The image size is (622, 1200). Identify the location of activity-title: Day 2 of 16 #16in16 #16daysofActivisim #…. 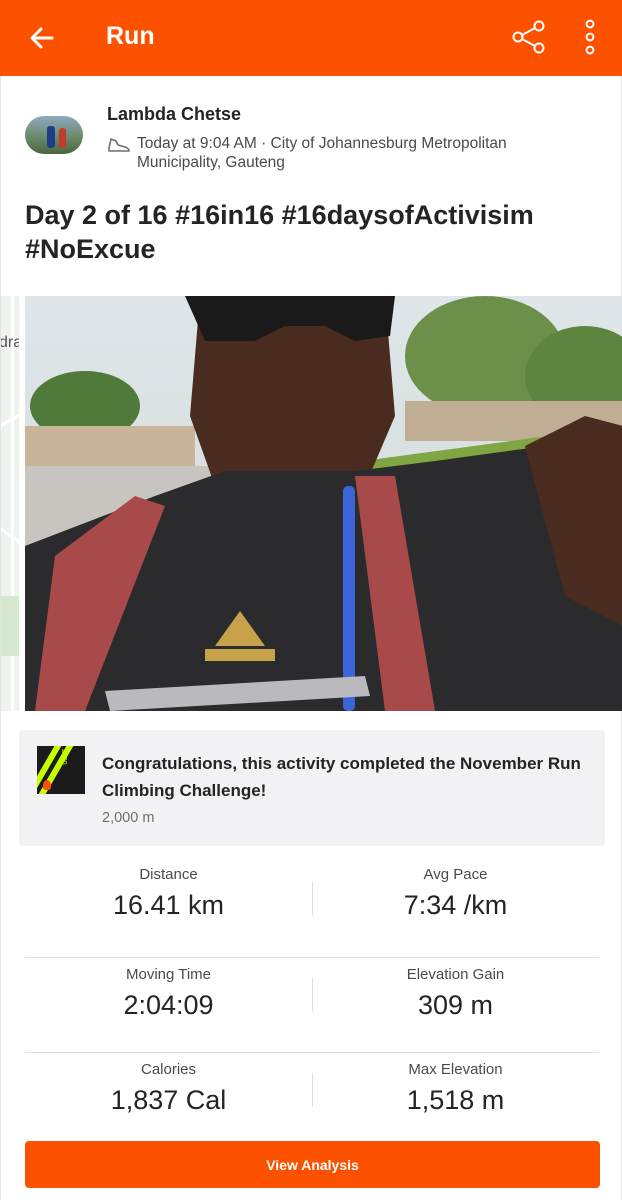
(279, 232).